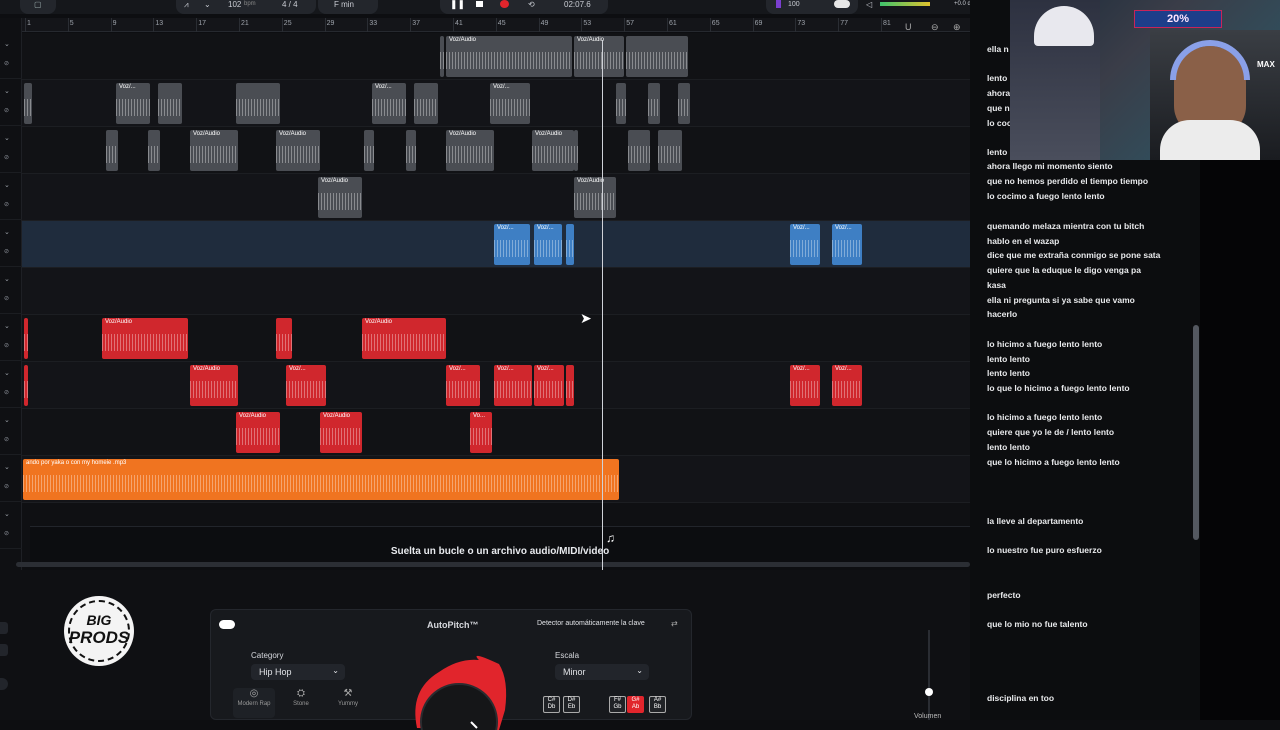  What do you see at coordinates (929, 692) in the screenshot?
I see `volume-fader-handle` at bounding box center [929, 692].